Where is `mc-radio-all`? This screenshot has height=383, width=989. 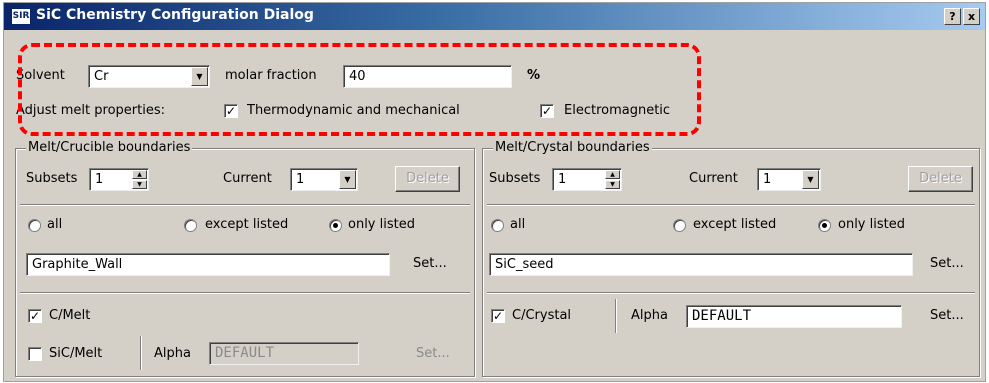 mc-radio-all is located at coordinates (34, 225).